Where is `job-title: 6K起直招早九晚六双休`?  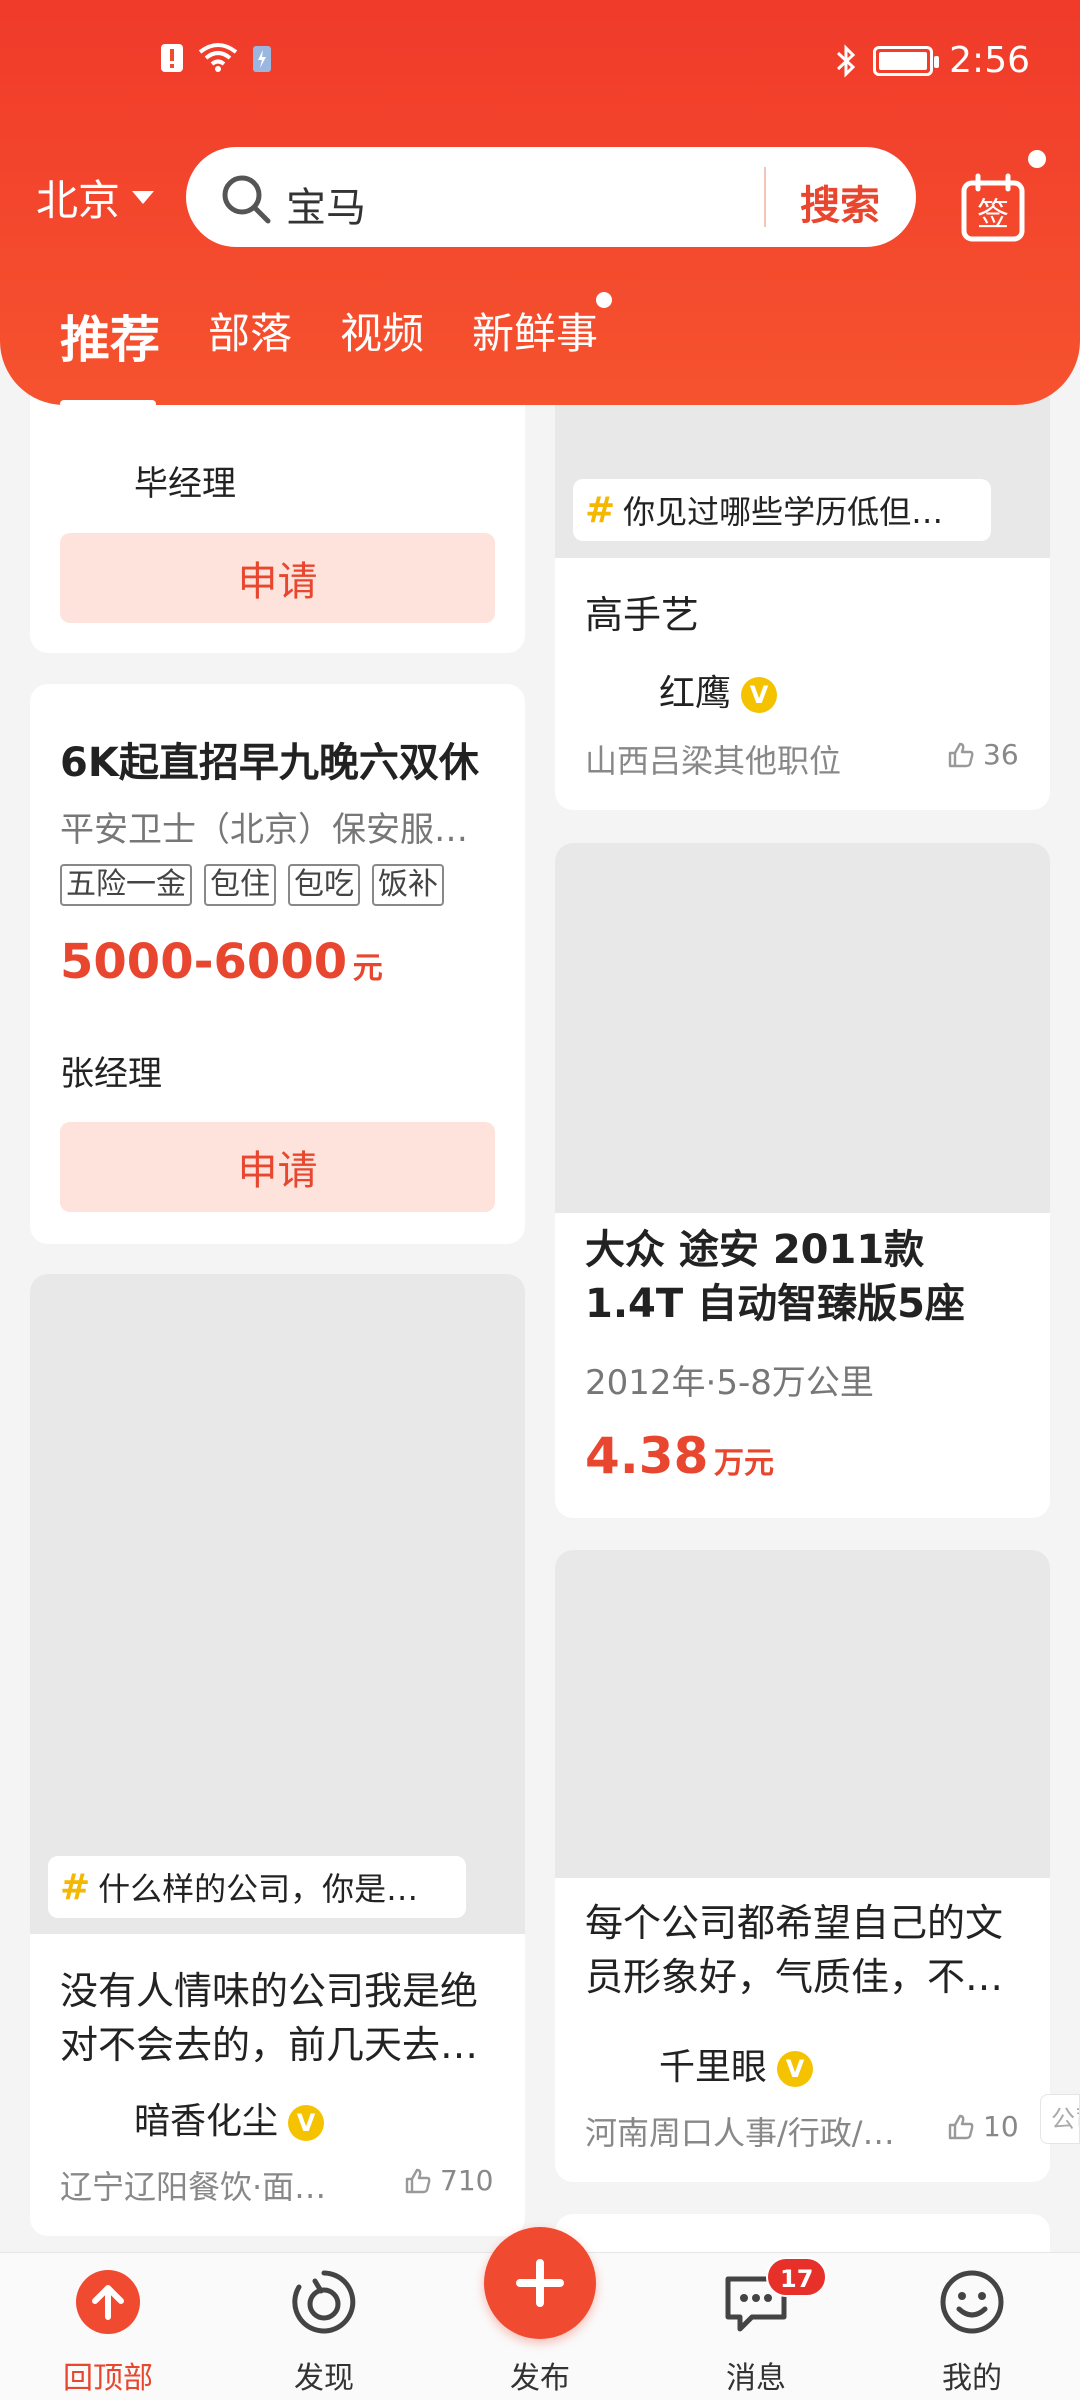
job-title: 6K起直招早九晚六双休 is located at coordinates (269, 763).